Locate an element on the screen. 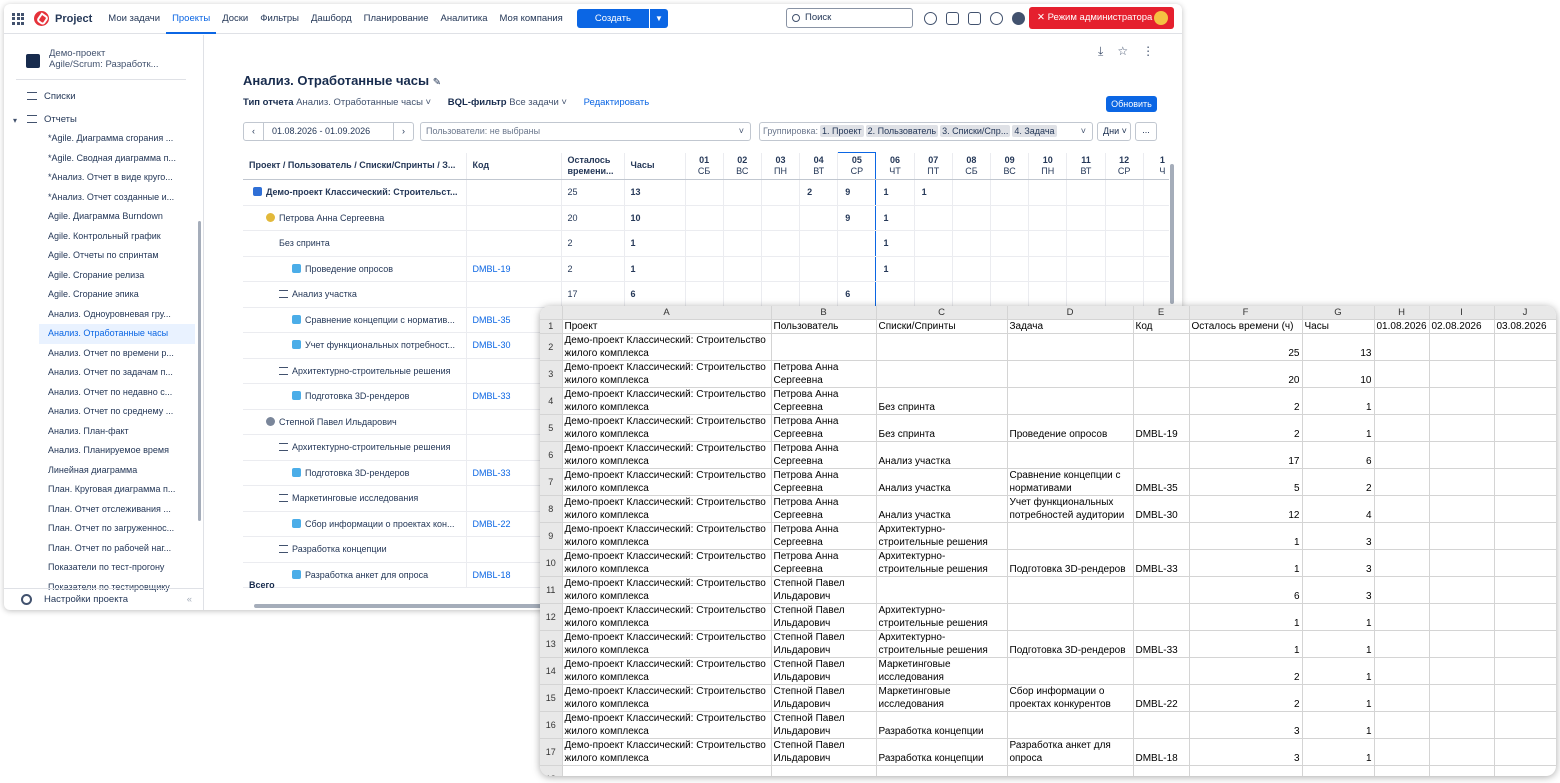 Image resolution: width=1560 pixels, height=783 pixels. day-cell: 1 is located at coordinates (933, 192).